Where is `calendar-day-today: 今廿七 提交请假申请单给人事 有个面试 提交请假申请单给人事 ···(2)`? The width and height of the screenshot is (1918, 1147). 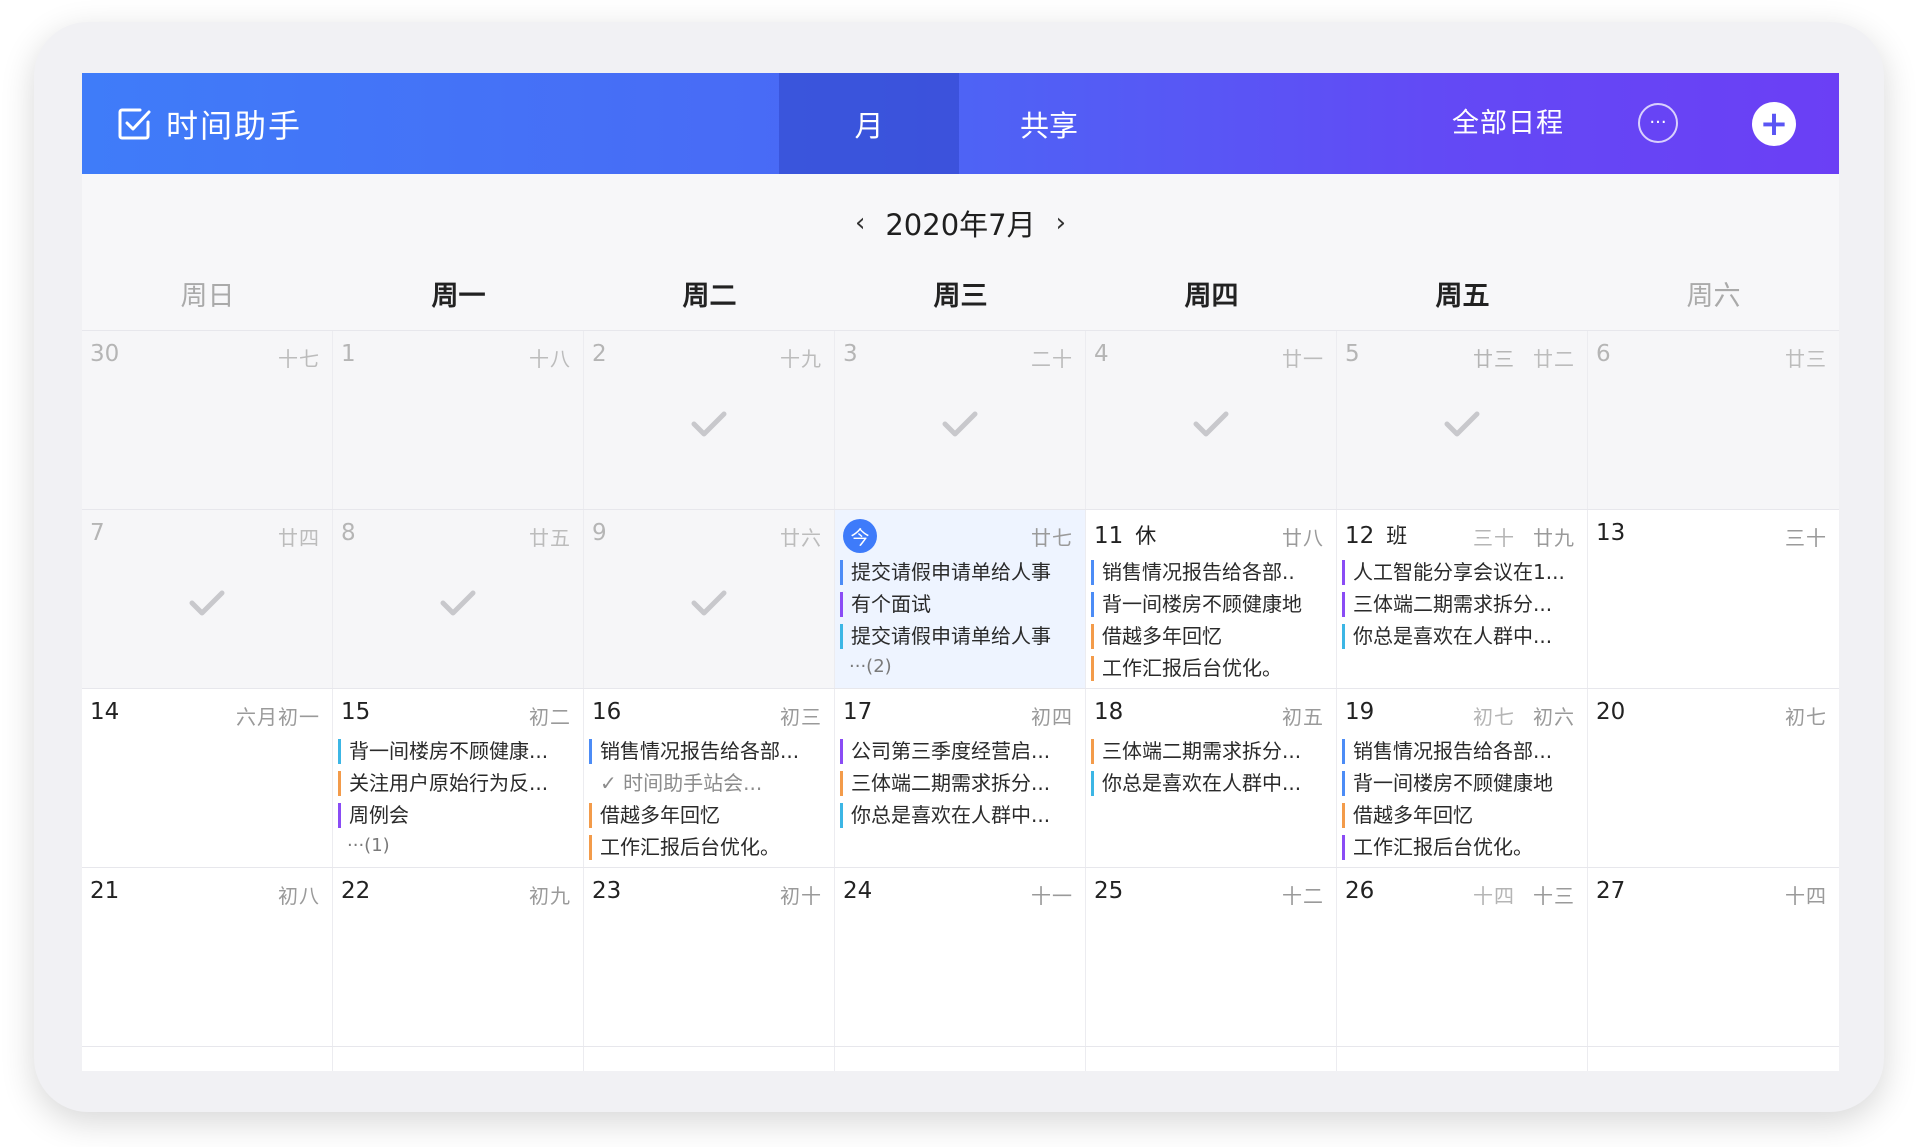
calendar-day-today: 今廿七 提交请假申请单给人事 有个面试 提交请假申请单给人事 ···(2) is located at coordinates (960, 599).